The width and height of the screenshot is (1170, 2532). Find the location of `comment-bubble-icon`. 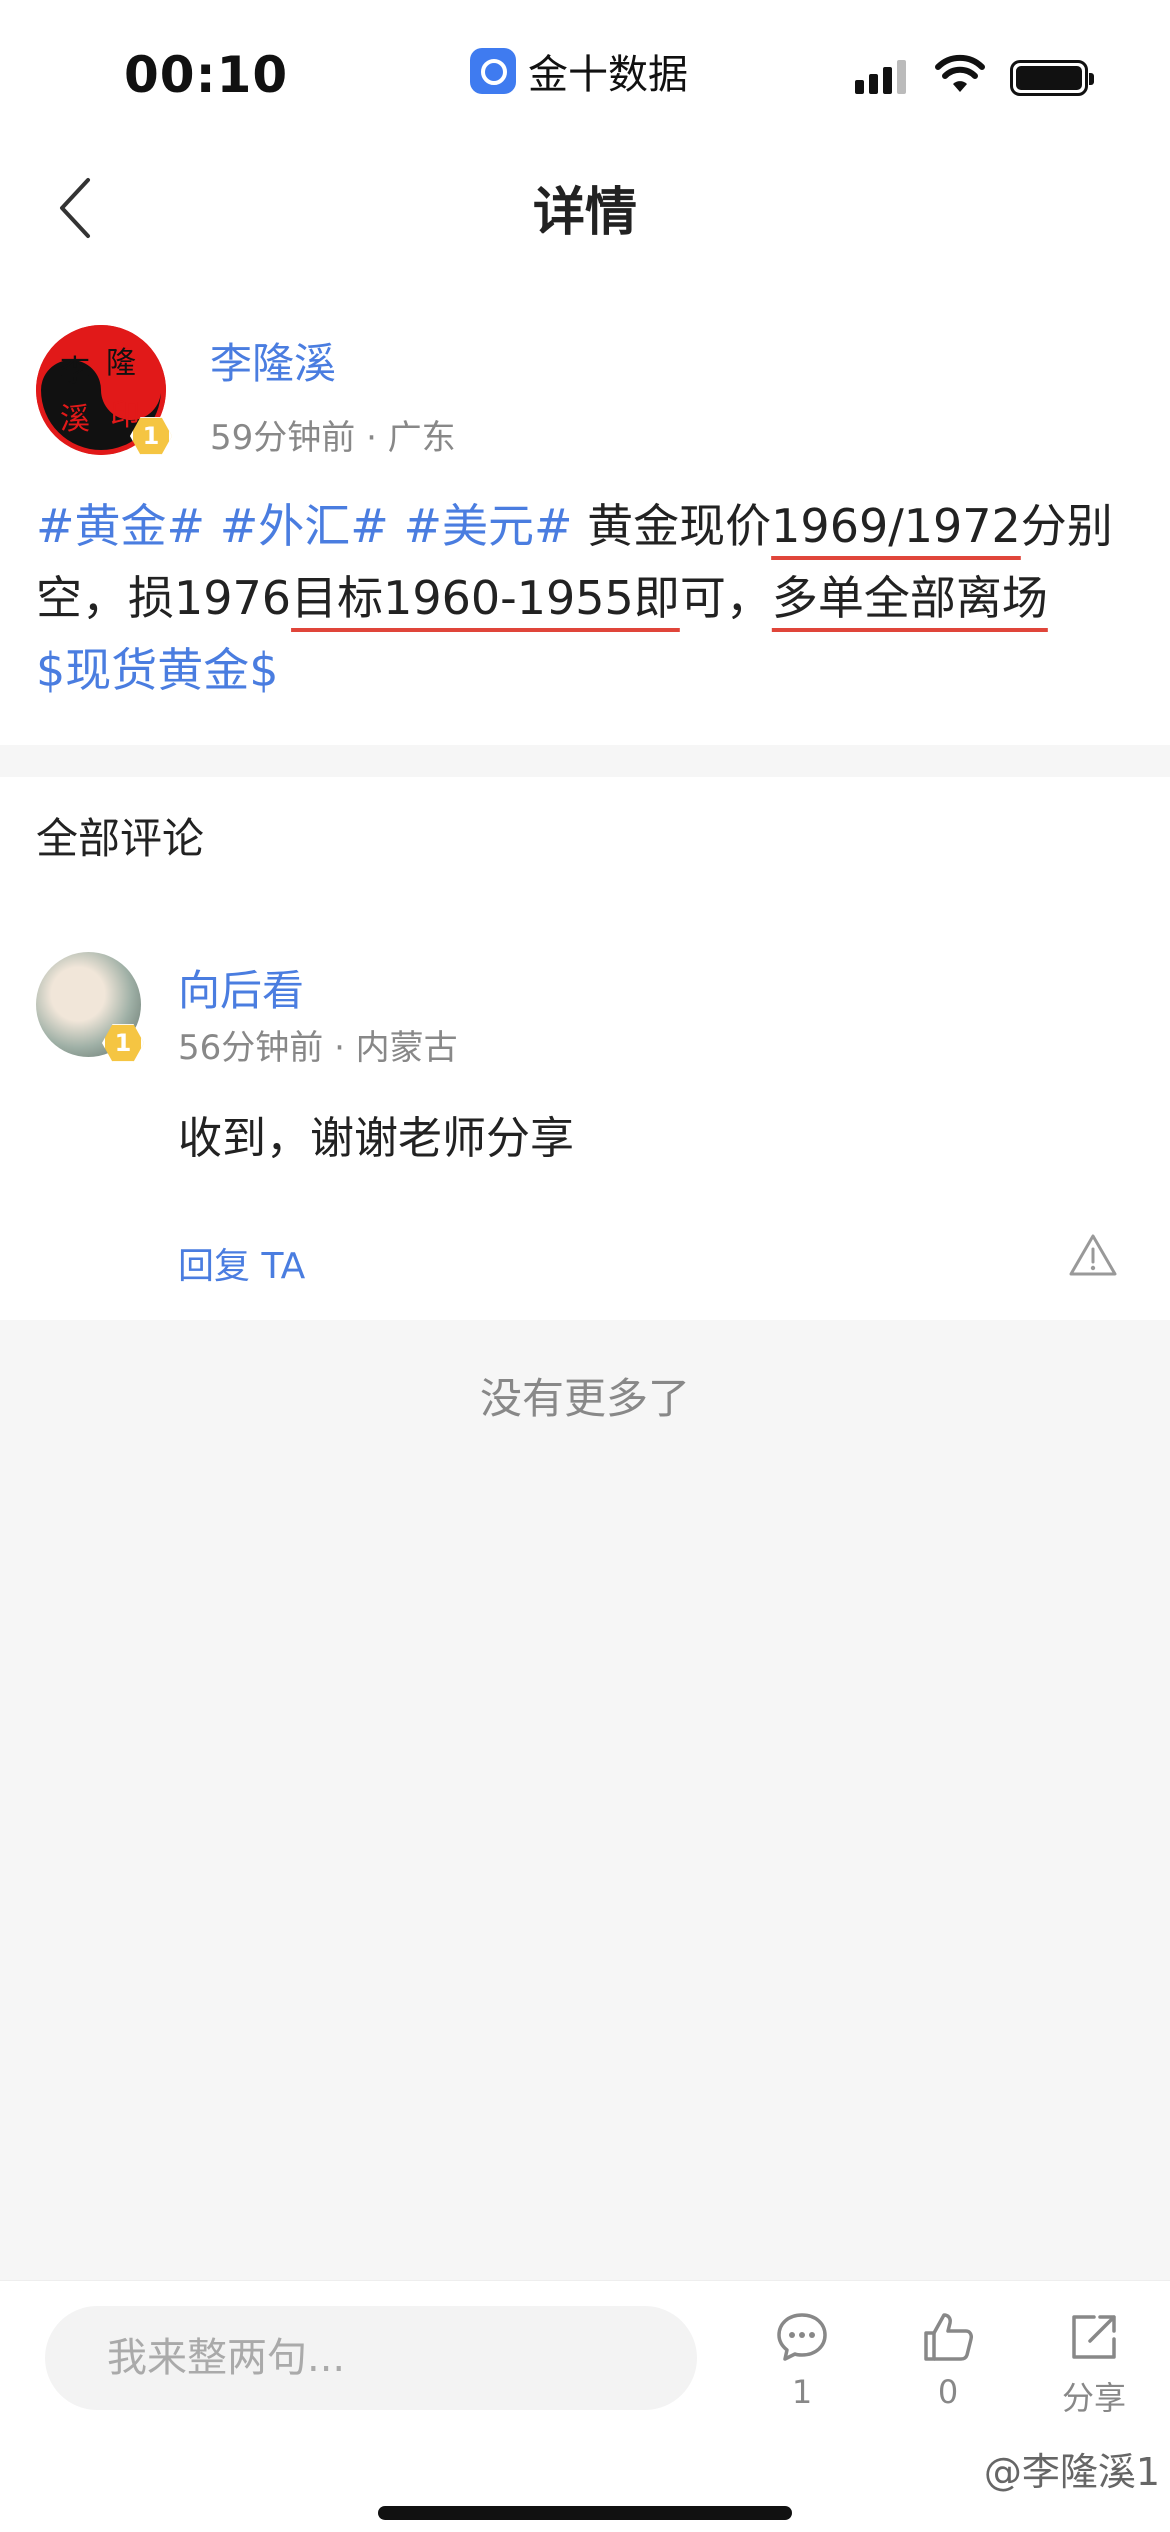

comment-bubble-icon is located at coordinates (802, 2337).